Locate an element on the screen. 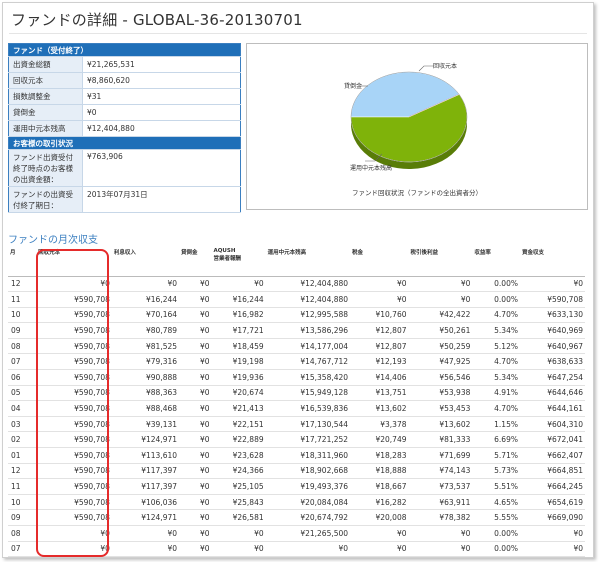  cell-after-tax: ¥74,143 is located at coordinates (440, 471).